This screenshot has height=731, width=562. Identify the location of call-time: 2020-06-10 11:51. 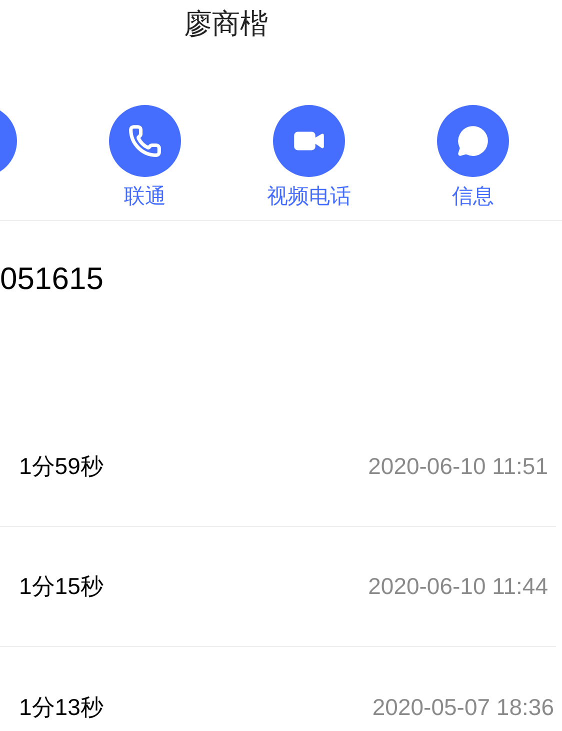
(458, 467).